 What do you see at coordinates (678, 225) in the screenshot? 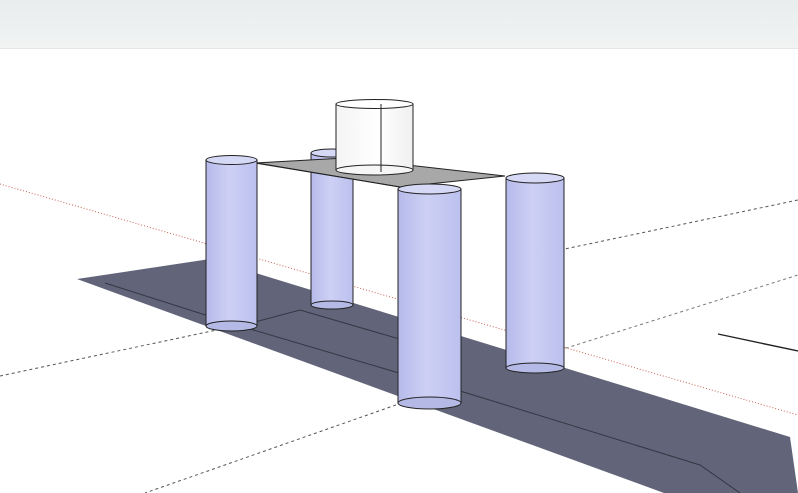
I see `green-axis-dotted-upper` at bounding box center [678, 225].